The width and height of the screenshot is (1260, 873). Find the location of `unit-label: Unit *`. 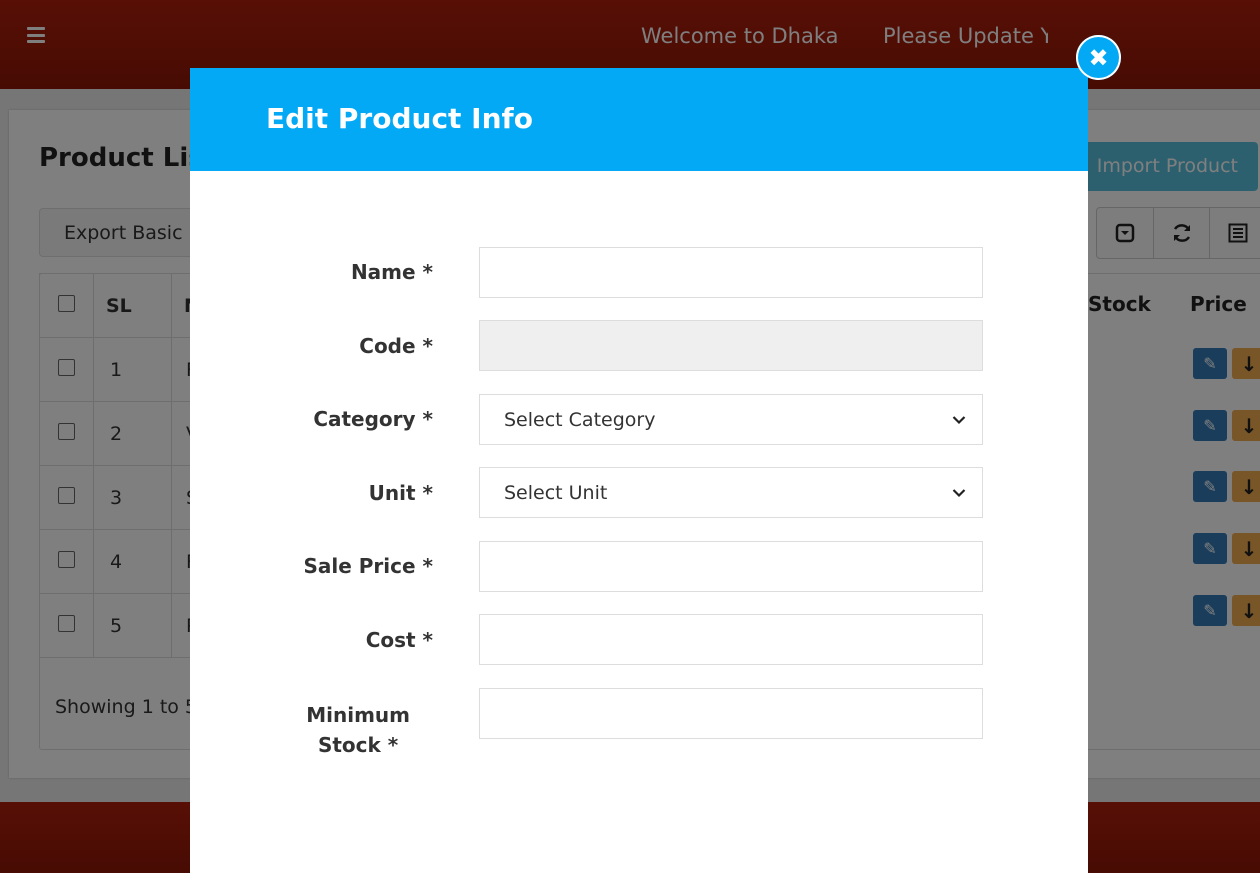

unit-label: Unit * is located at coordinates (400, 493).